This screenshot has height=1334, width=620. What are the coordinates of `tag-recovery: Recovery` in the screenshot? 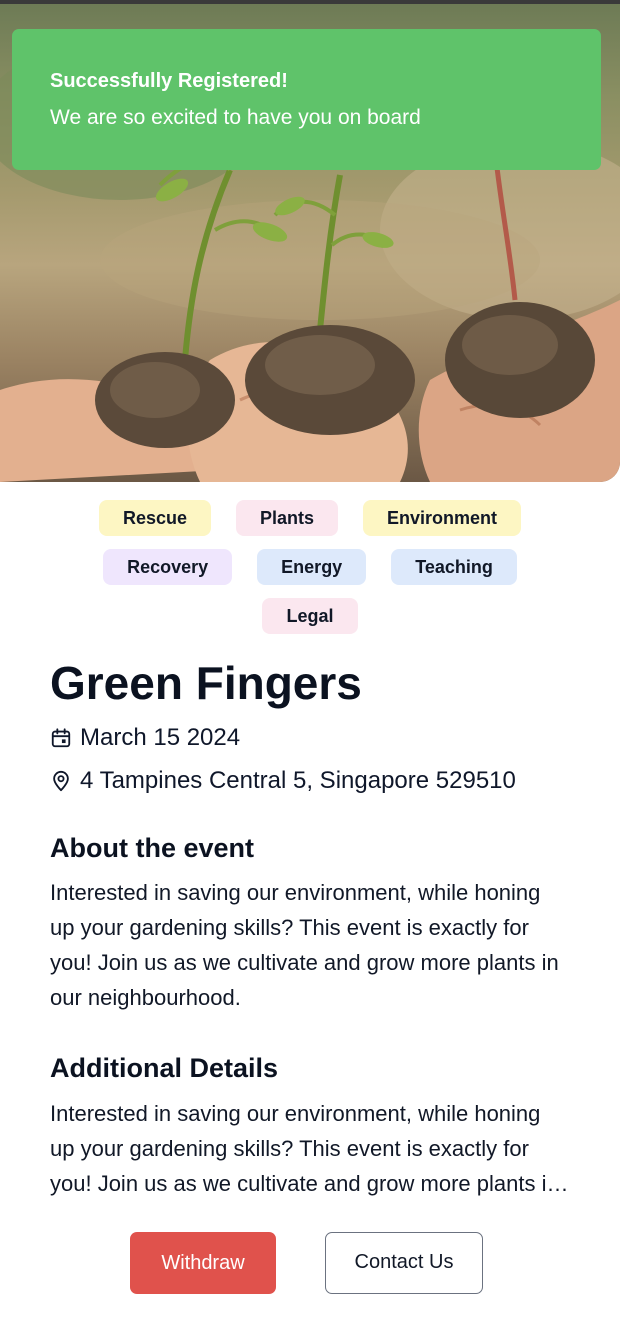 It's located at (168, 567).